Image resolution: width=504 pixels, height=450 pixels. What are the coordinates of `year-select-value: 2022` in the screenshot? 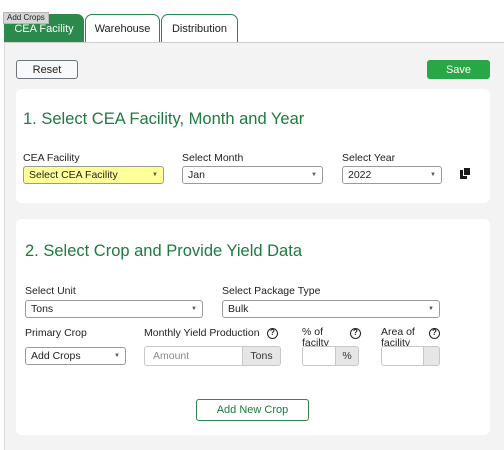 It's located at (360, 175).